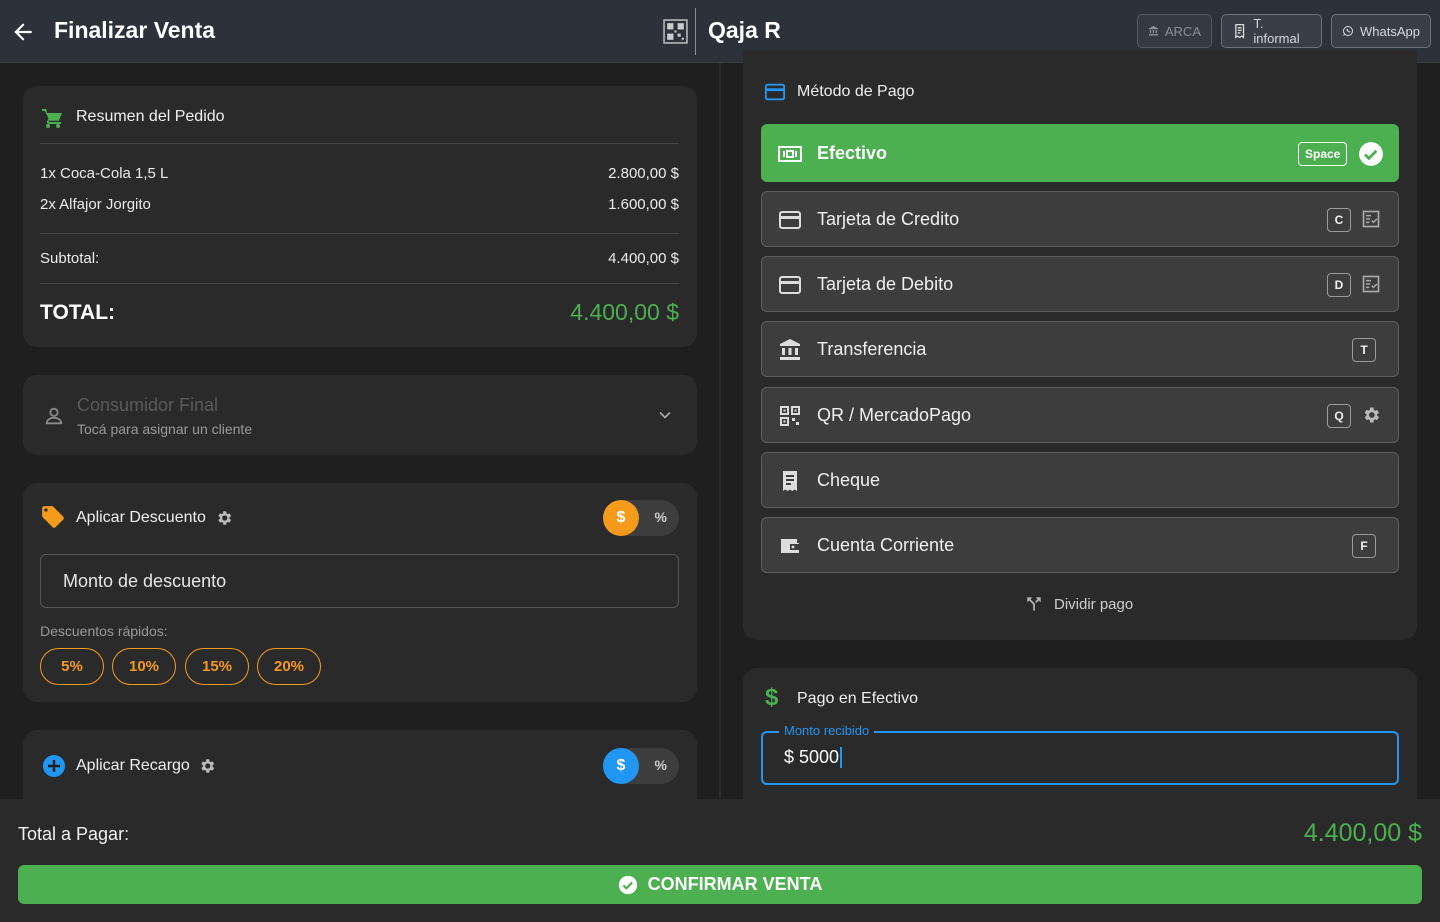 The width and height of the screenshot is (1440, 922). I want to click on payment-method-credit-card: Tarjeta de Credito C, so click(1080, 219).